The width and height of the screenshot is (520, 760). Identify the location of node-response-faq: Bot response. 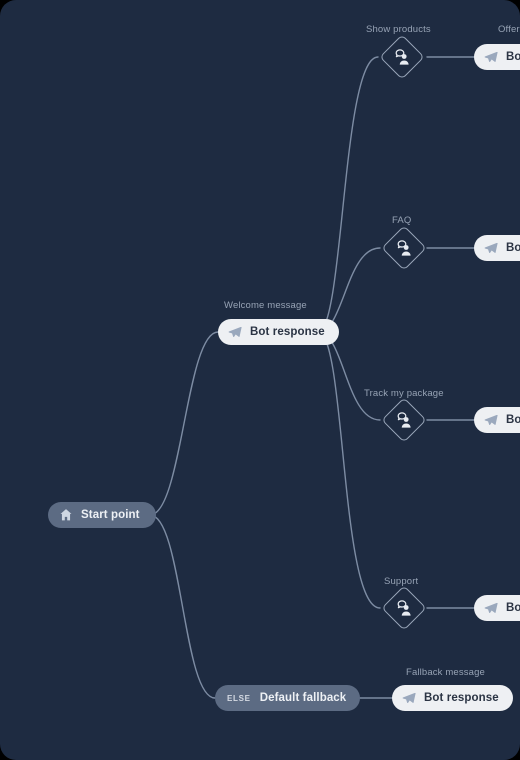
(497, 248).